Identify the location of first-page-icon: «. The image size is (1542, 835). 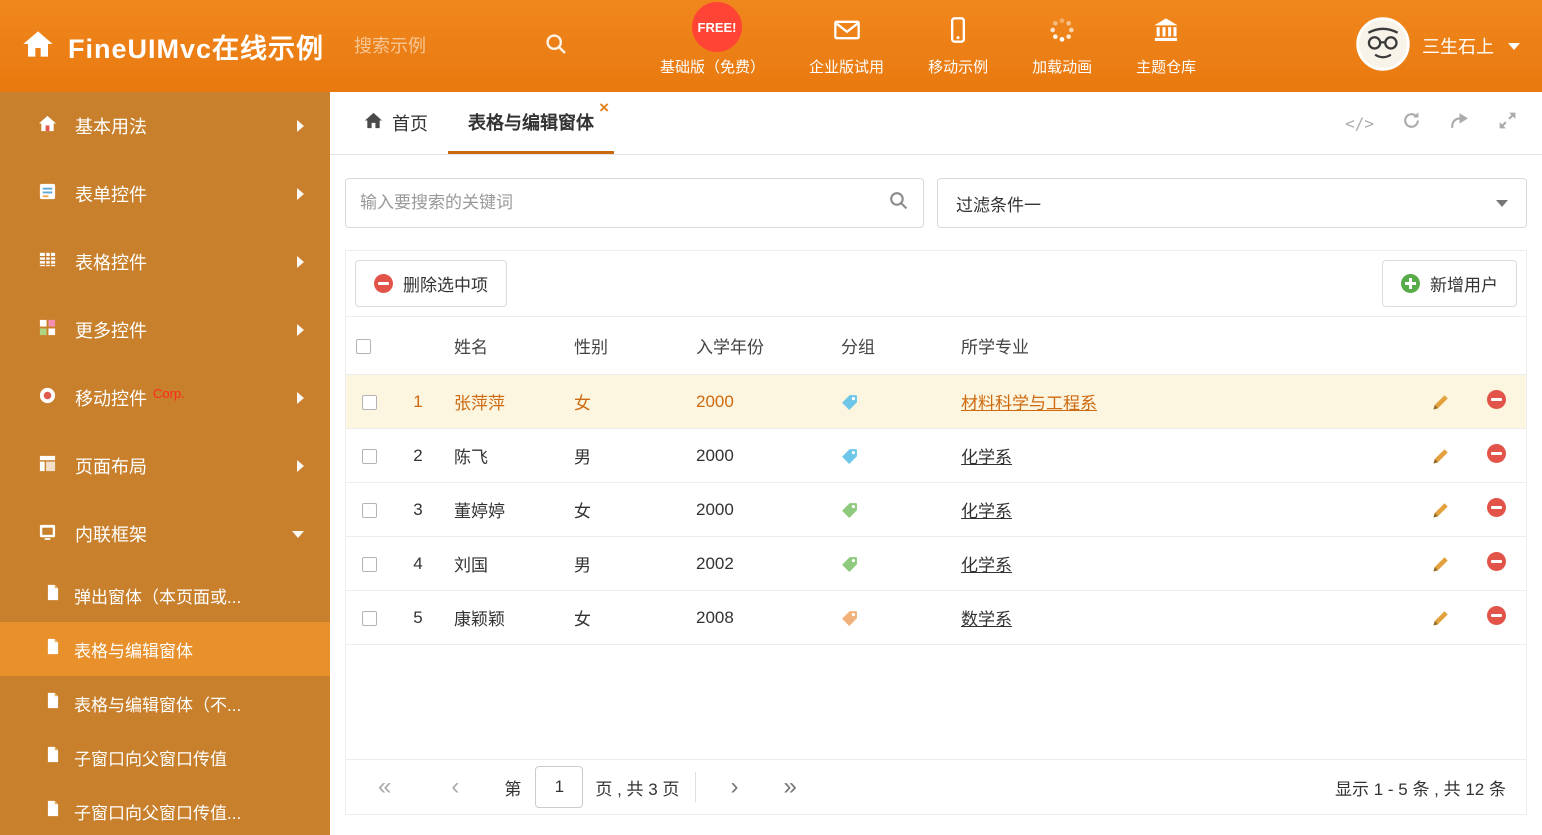
(384, 787).